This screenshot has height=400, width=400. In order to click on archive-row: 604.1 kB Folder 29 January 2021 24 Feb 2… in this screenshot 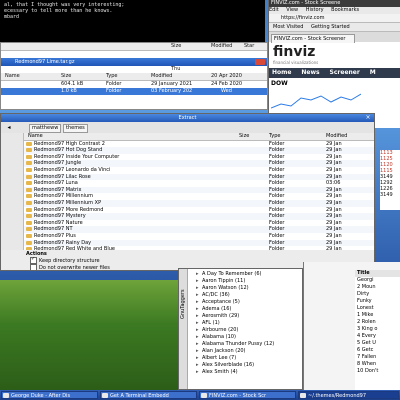, I will do `click(134, 84)`.